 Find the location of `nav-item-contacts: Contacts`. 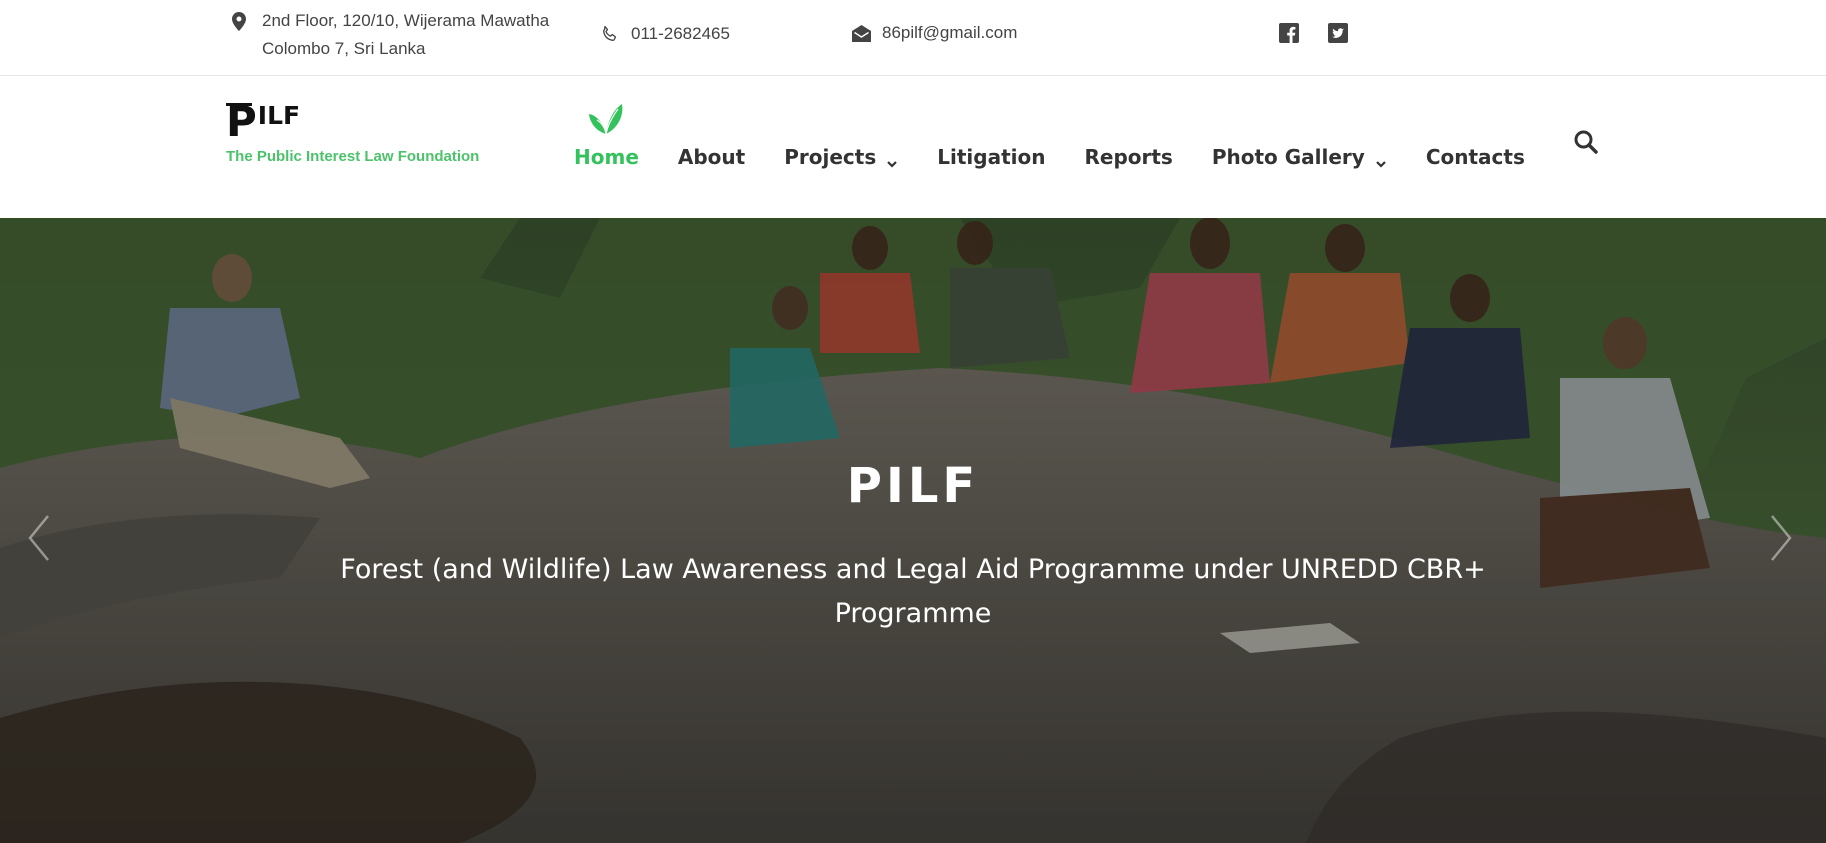

nav-item-contacts: Contacts is located at coordinates (1475, 157).